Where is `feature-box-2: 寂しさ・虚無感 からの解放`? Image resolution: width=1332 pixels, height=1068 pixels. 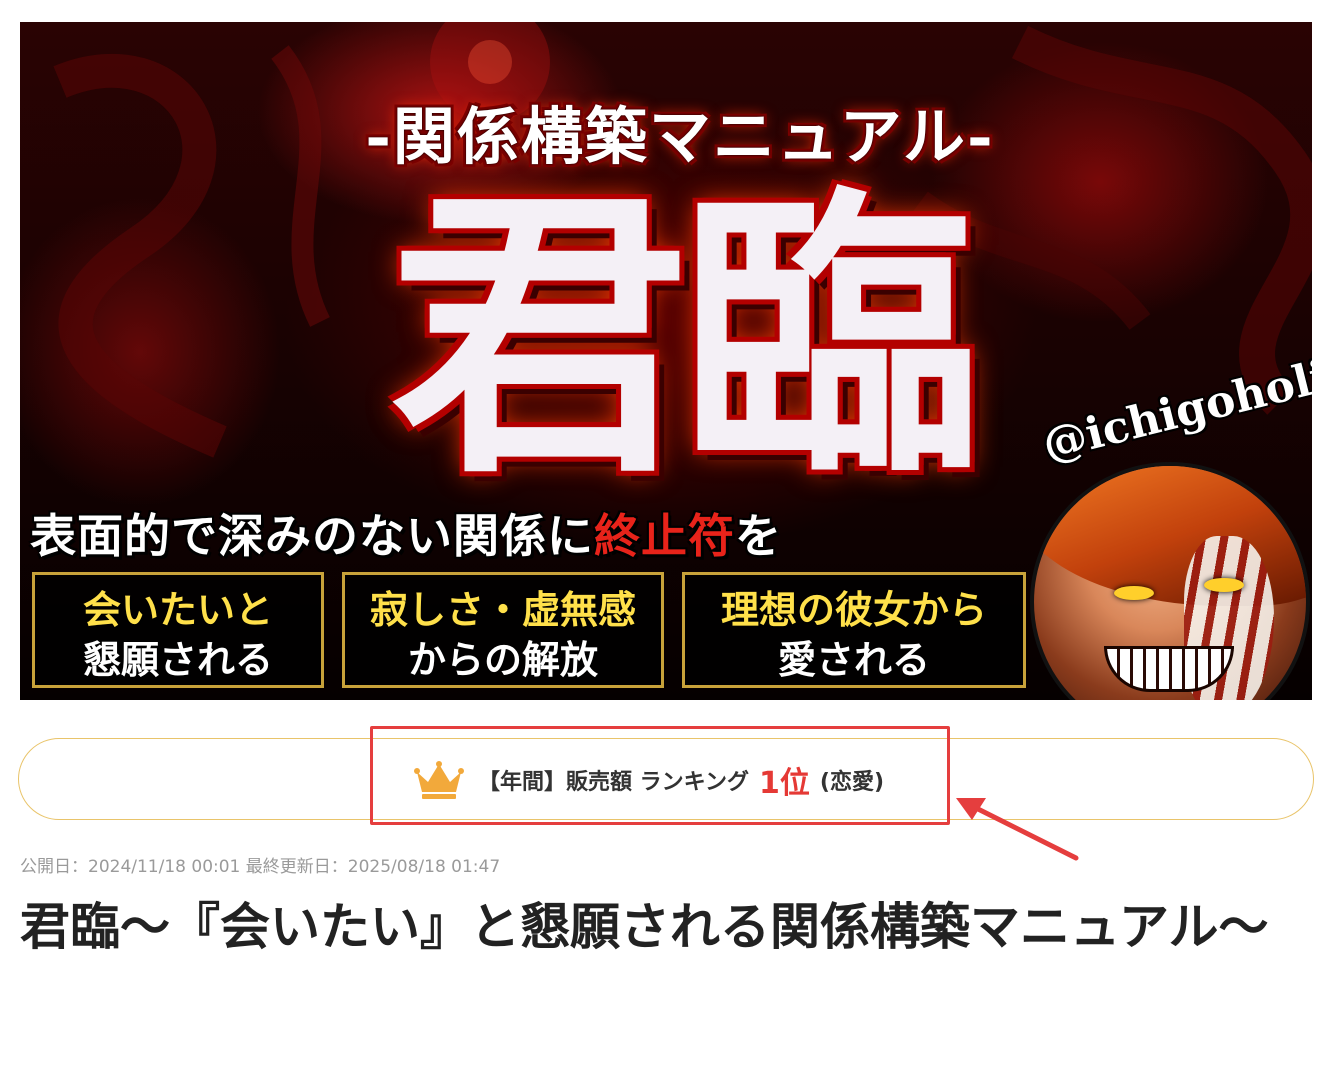 feature-box-2: 寂しさ・虚無感 からの解放 is located at coordinates (503, 630).